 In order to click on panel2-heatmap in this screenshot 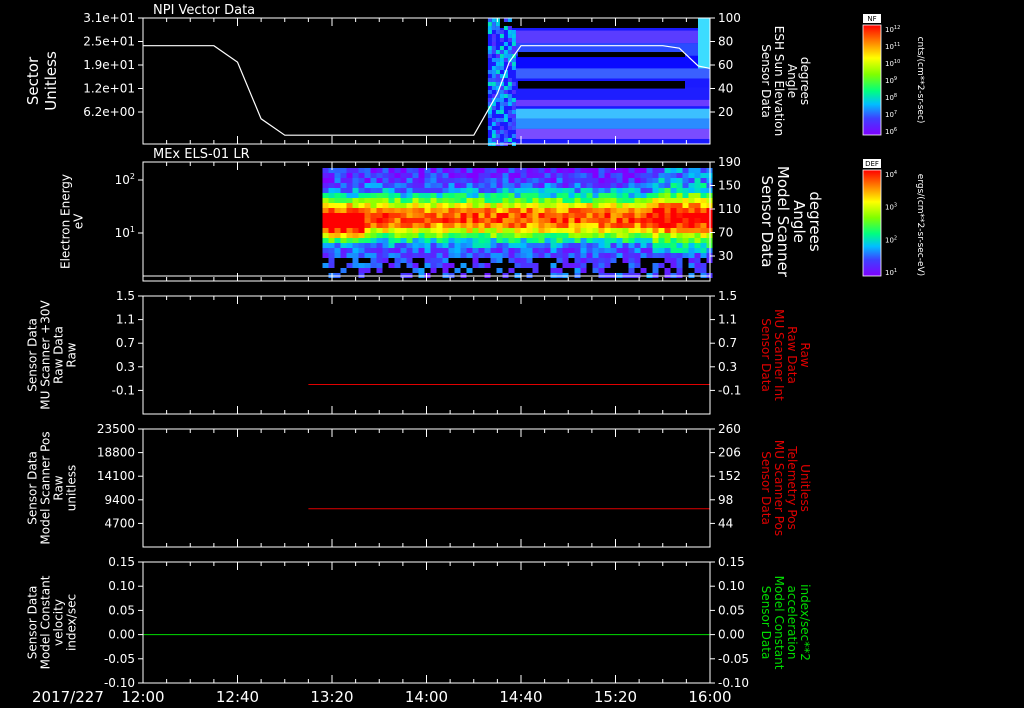, I will do `click(428, 223)`.